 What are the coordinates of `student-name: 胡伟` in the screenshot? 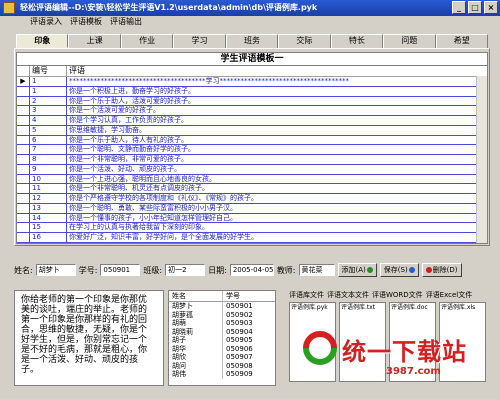 It's located at (196, 374).